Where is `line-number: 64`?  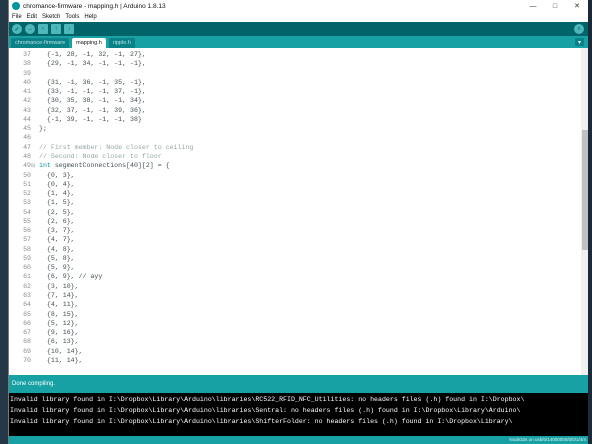 line-number: 64 is located at coordinates (27, 305).